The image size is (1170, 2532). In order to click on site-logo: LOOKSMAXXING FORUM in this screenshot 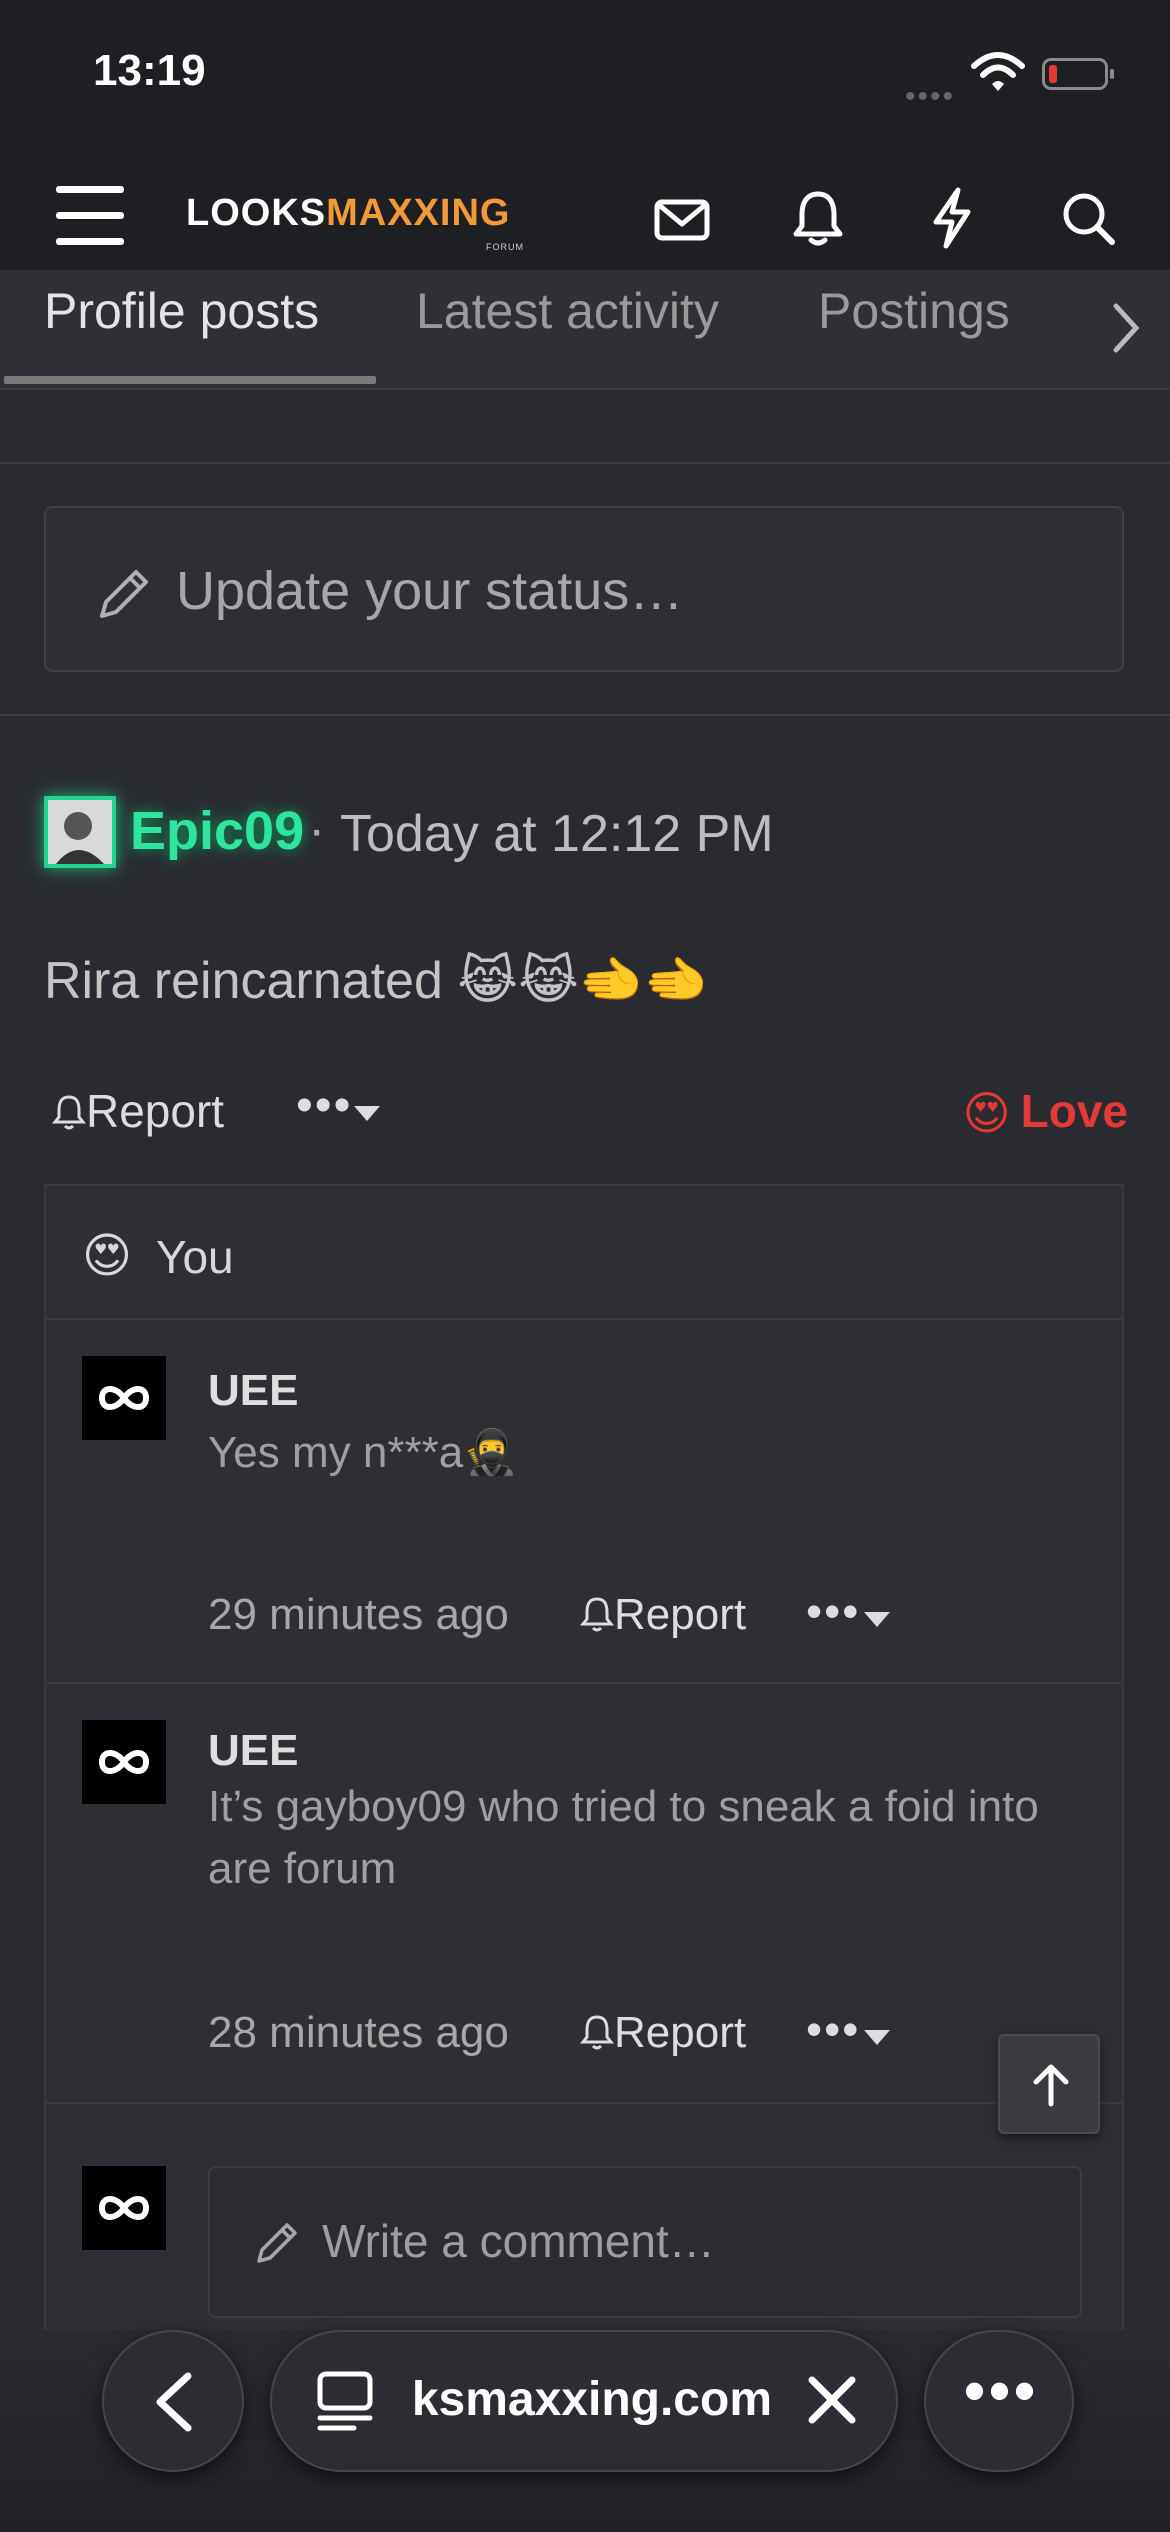, I will do `click(354, 222)`.